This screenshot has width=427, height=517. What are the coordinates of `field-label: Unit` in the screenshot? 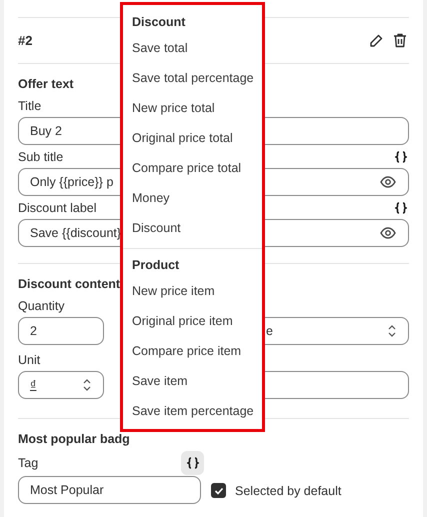 It's located at (29, 360).